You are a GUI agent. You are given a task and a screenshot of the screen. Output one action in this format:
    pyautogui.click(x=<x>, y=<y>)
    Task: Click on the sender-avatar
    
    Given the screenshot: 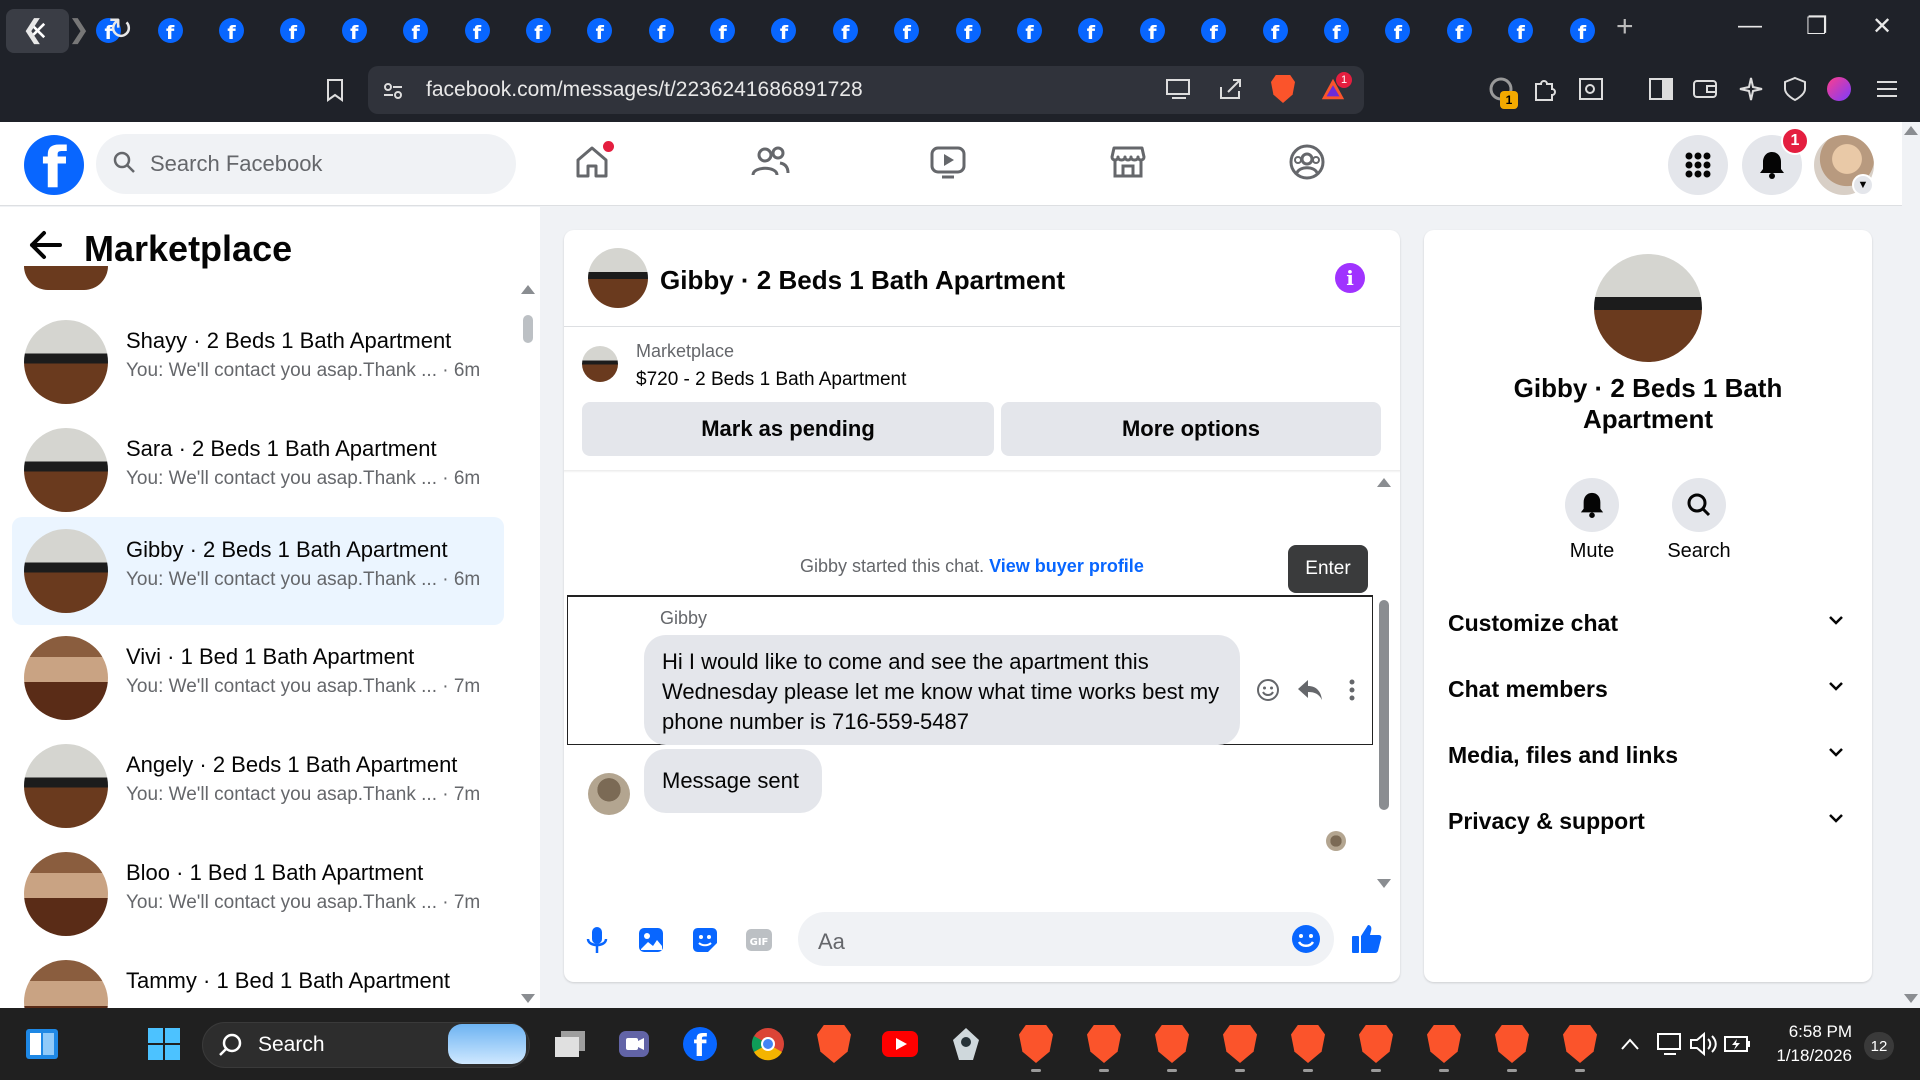 What is the action you would take?
    pyautogui.click(x=609, y=794)
    